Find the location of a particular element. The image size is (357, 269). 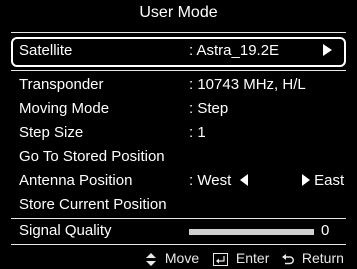

footer-enter: Enter is located at coordinates (241, 258).